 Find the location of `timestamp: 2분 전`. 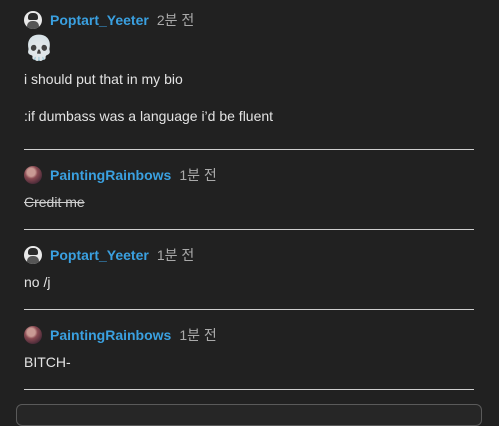

timestamp: 2분 전 is located at coordinates (175, 20).